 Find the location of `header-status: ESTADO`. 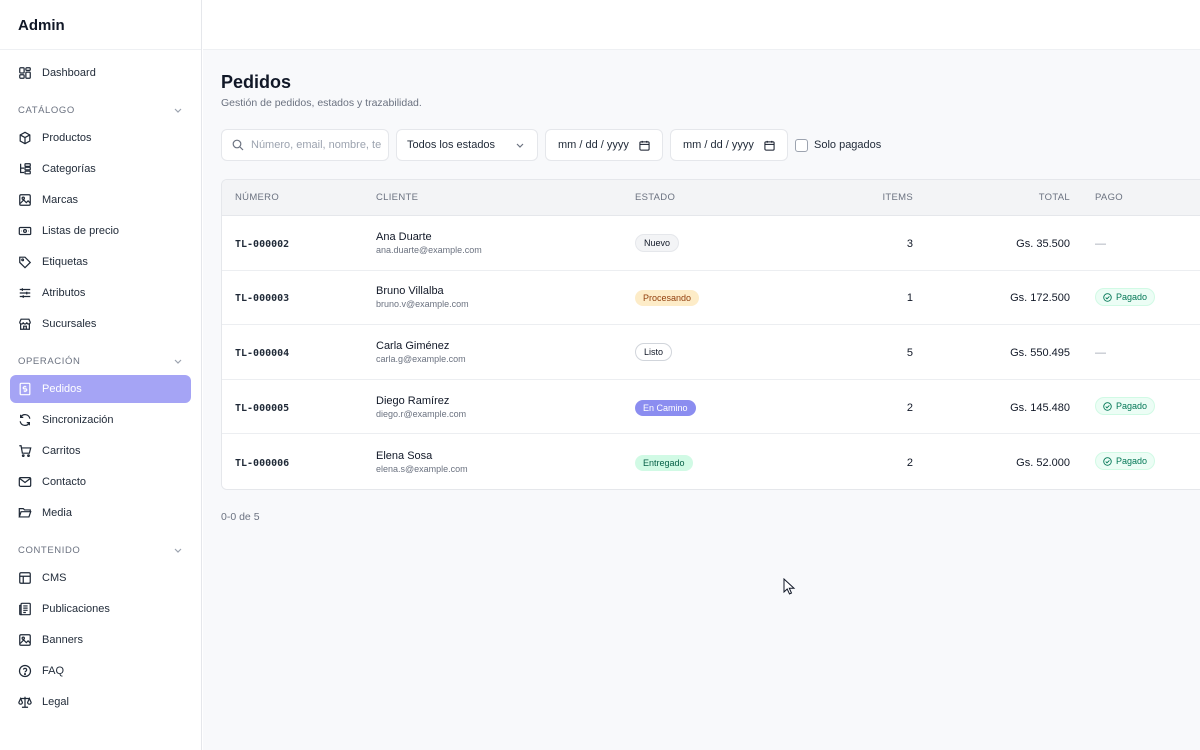

header-status: ESTADO is located at coordinates (735, 197).